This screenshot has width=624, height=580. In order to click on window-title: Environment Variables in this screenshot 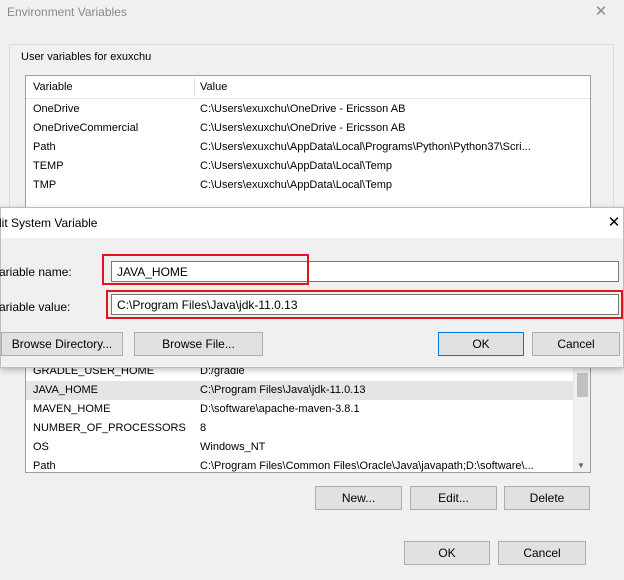, I will do `click(67, 12)`.